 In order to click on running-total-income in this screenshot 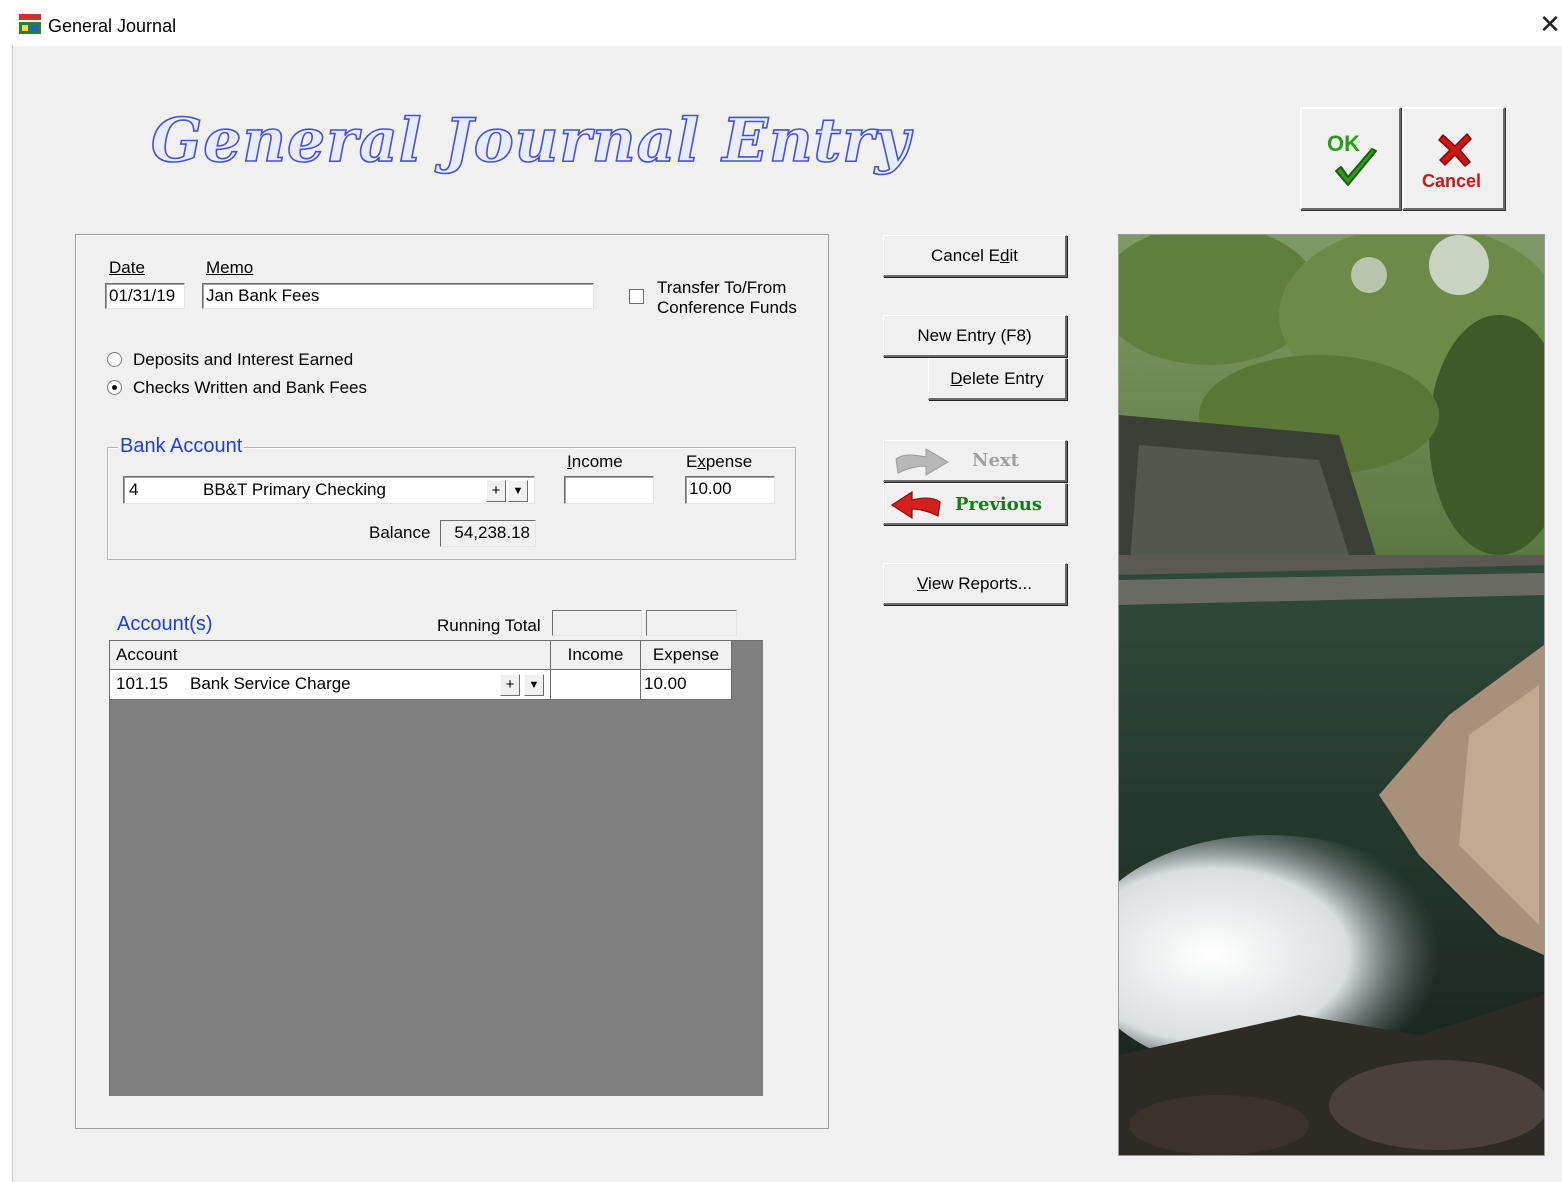, I will do `click(597, 623)`.